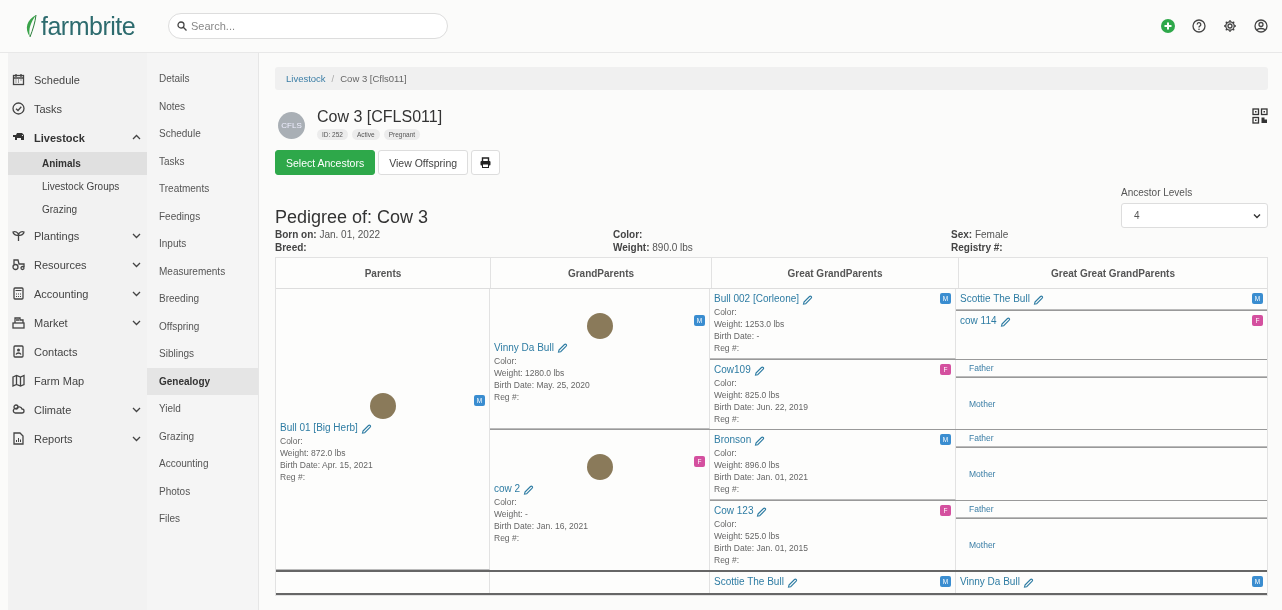 Image resolution: width=1282 pixels, height=610 pixels. I want to click on animal-detail: Birth Date: Jan. 01, 2015, so click(762, 548).